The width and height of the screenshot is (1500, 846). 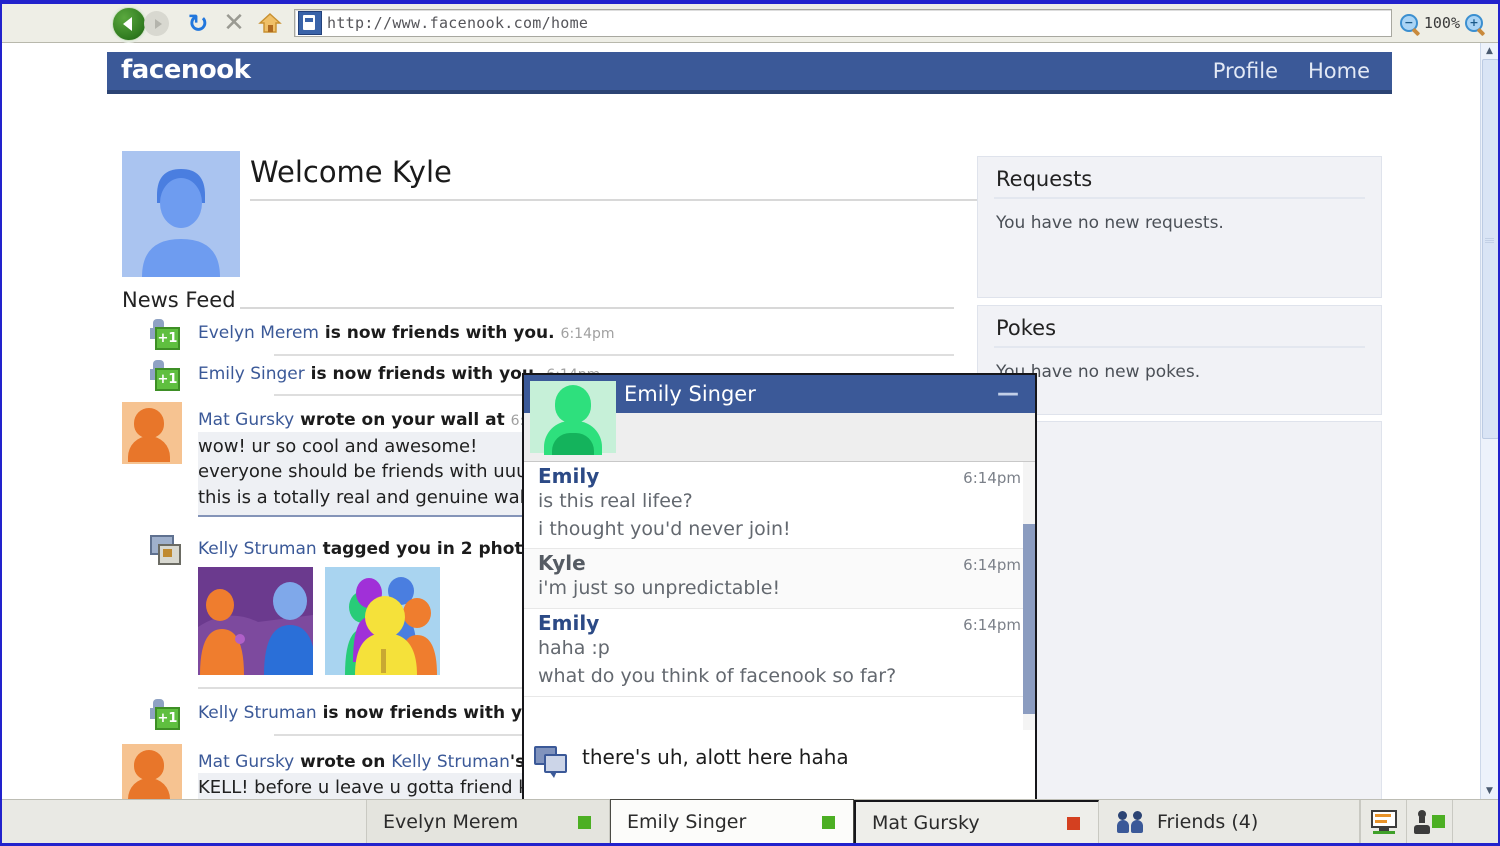 I want to click on site-header: facenook Profile Home, so click(x=749, y=73).